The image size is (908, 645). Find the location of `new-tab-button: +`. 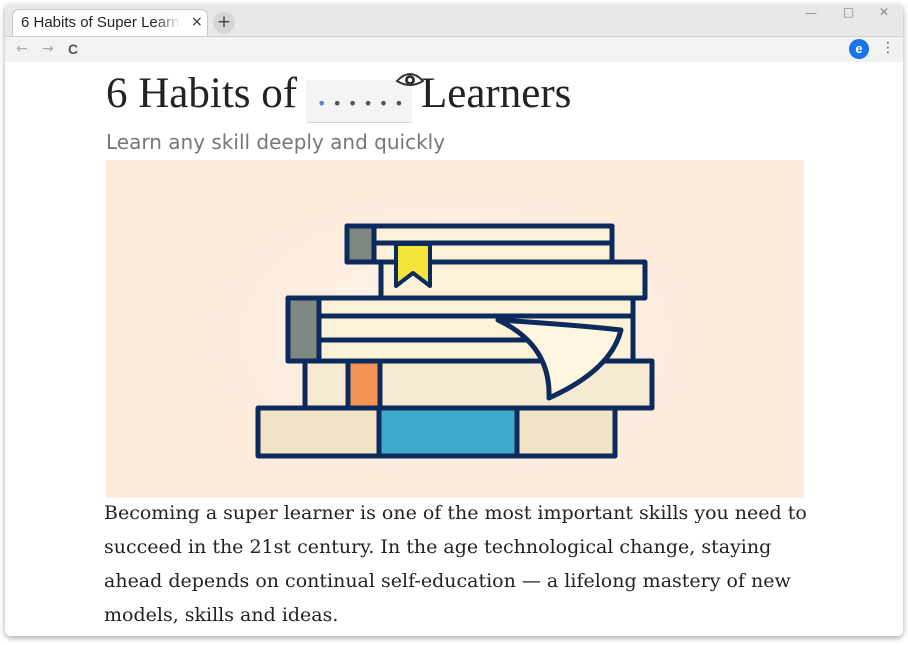

new-tab-button: + is located at coordinates (224, 23).